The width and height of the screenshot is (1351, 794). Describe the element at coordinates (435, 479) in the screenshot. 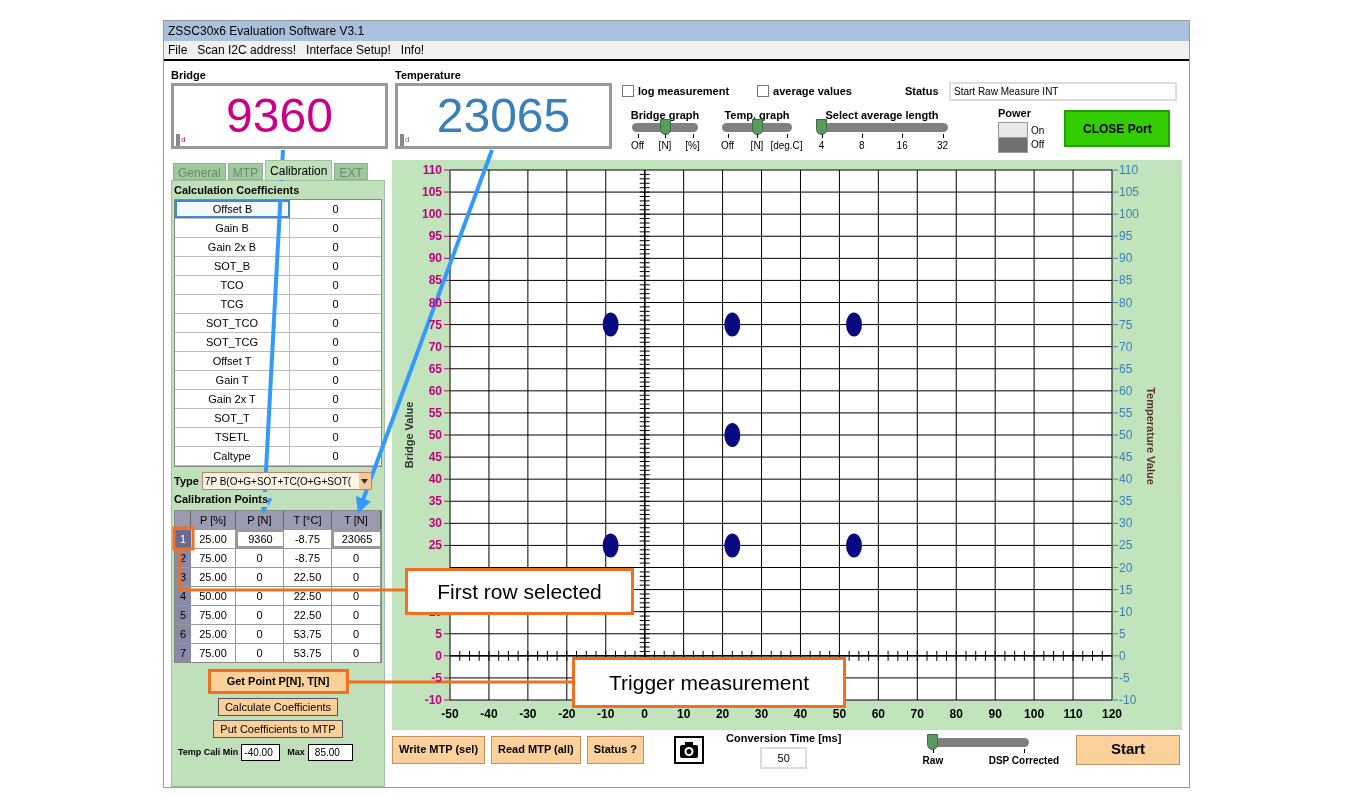

I see `y-tick-label: 40` at that location.